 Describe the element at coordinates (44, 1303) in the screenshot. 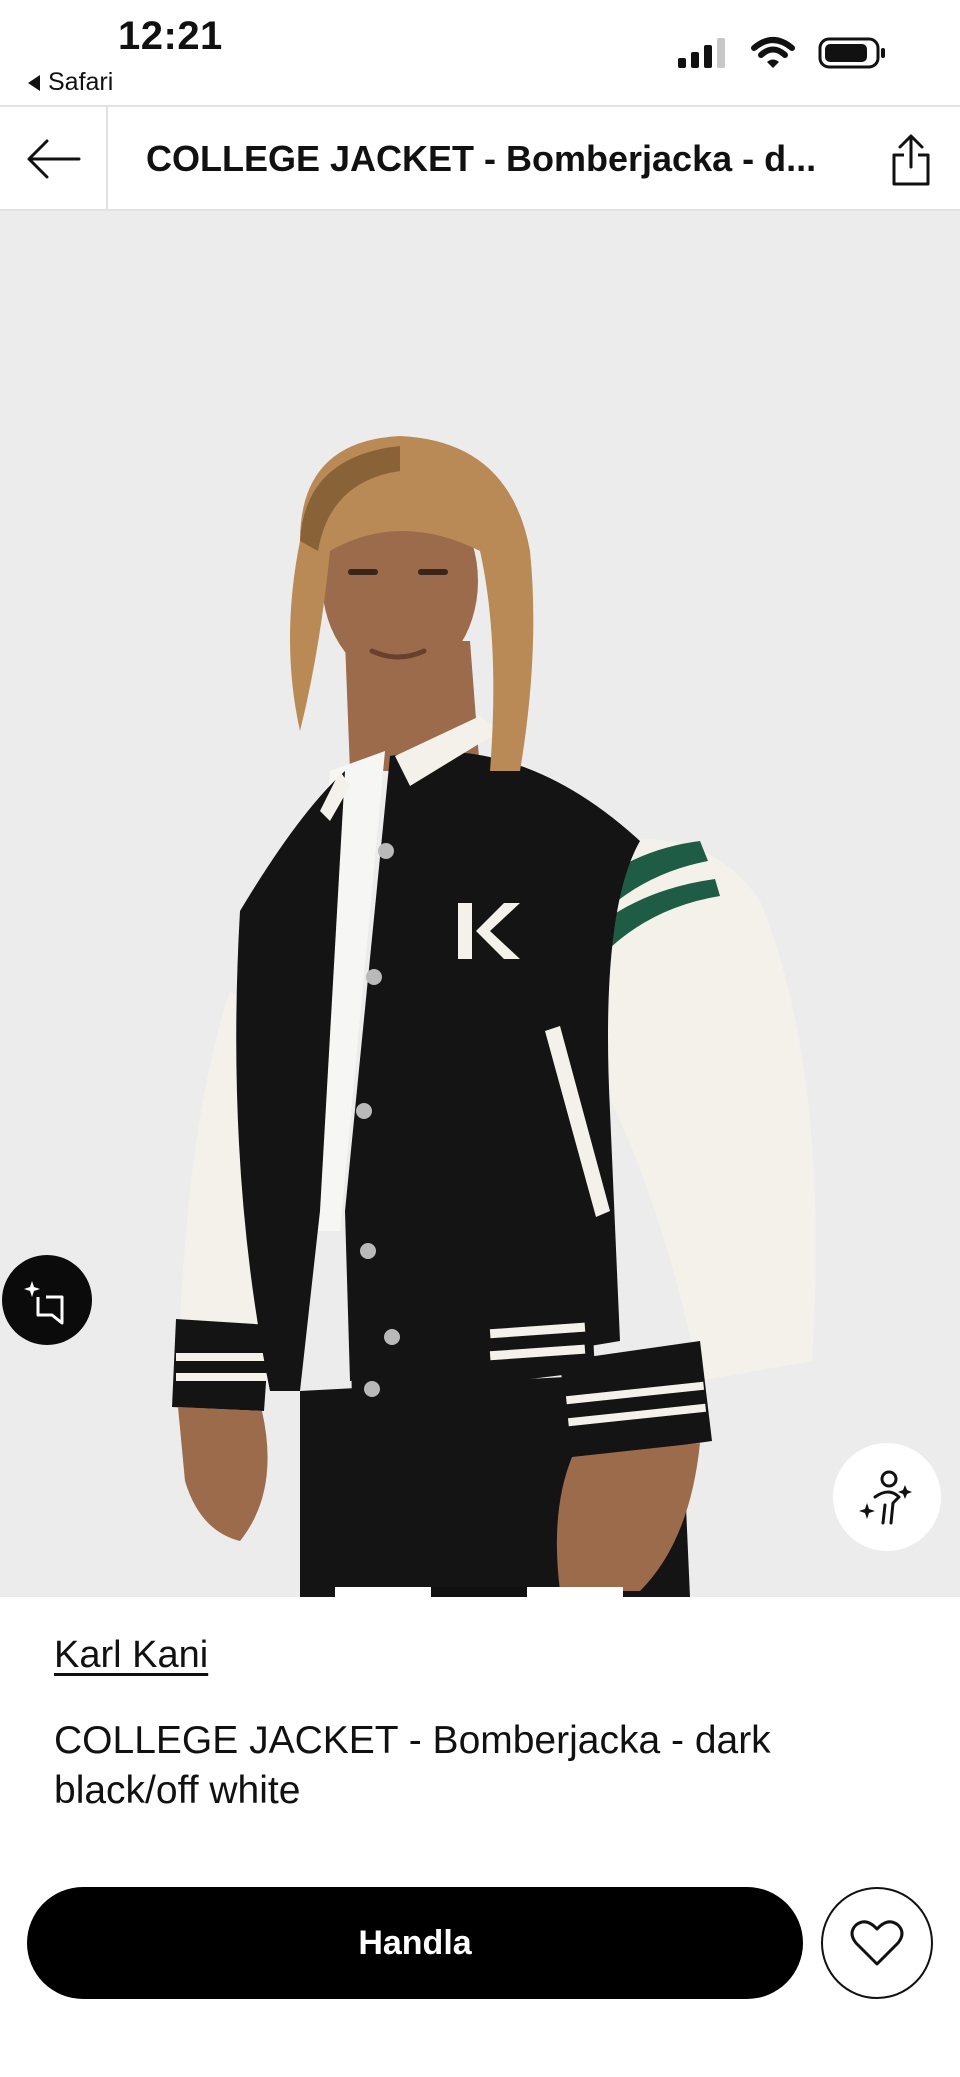

I see `sparkle-crop-icon` at that location.